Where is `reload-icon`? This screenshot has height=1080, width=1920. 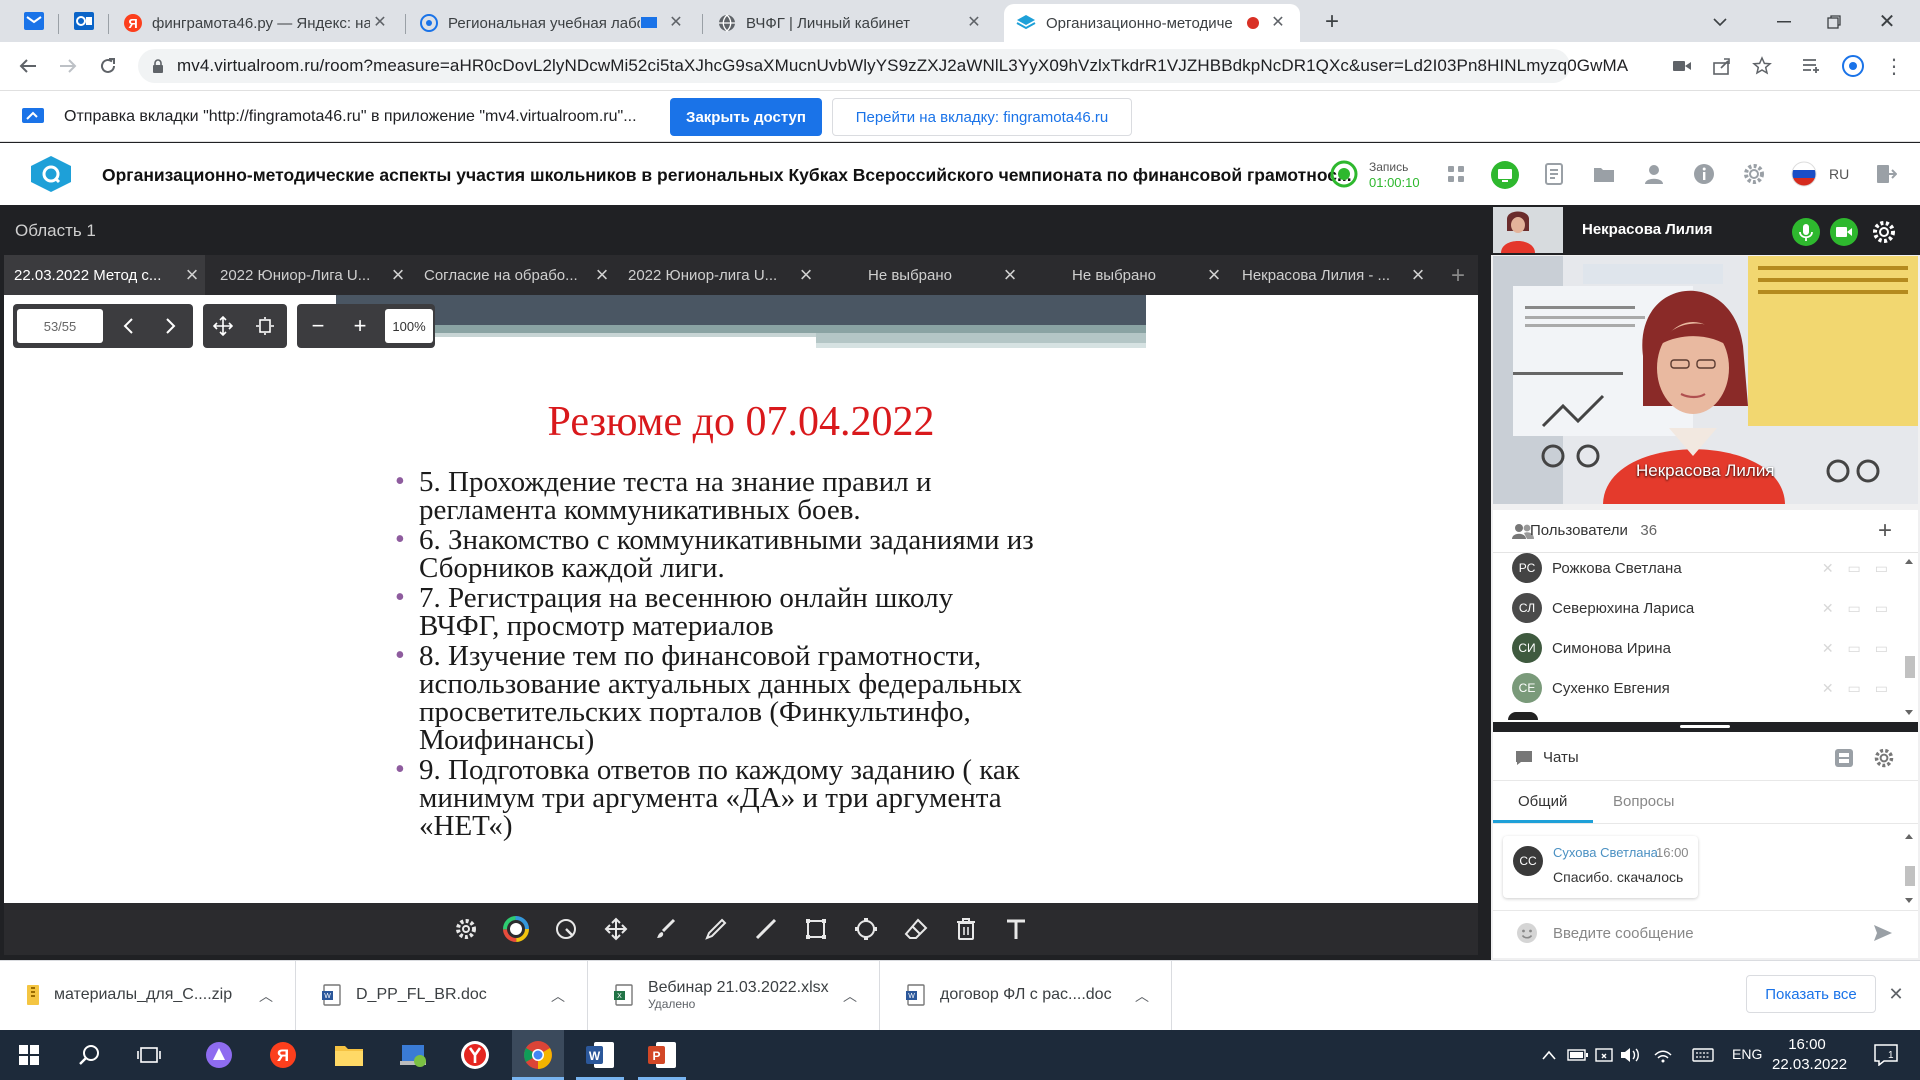
reload-icon is located at coordinates (108, 66).